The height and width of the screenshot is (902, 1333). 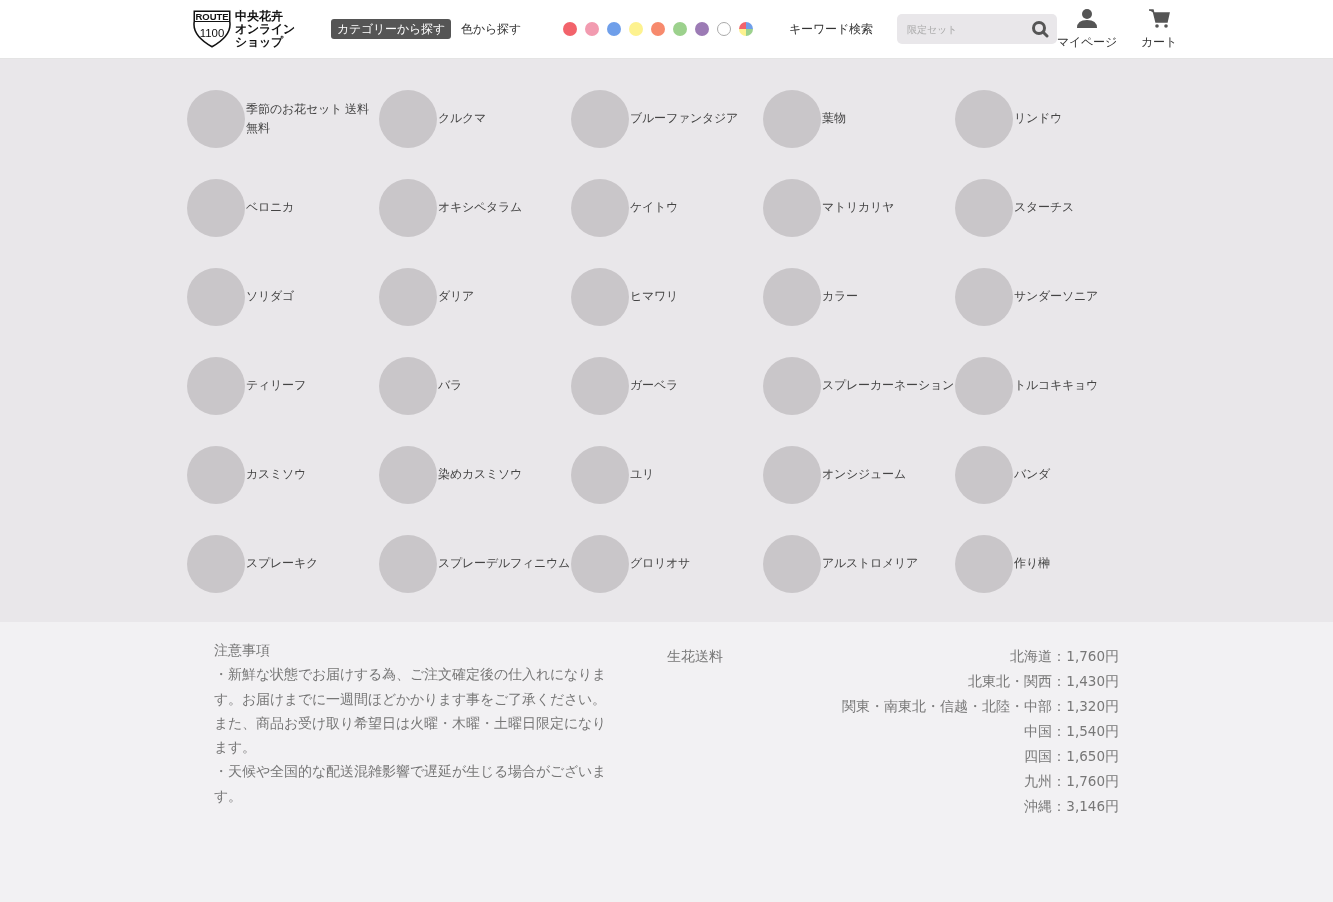 I want to click on shipping-rate: 四国：1,650円, so click(x=1071, y=756).